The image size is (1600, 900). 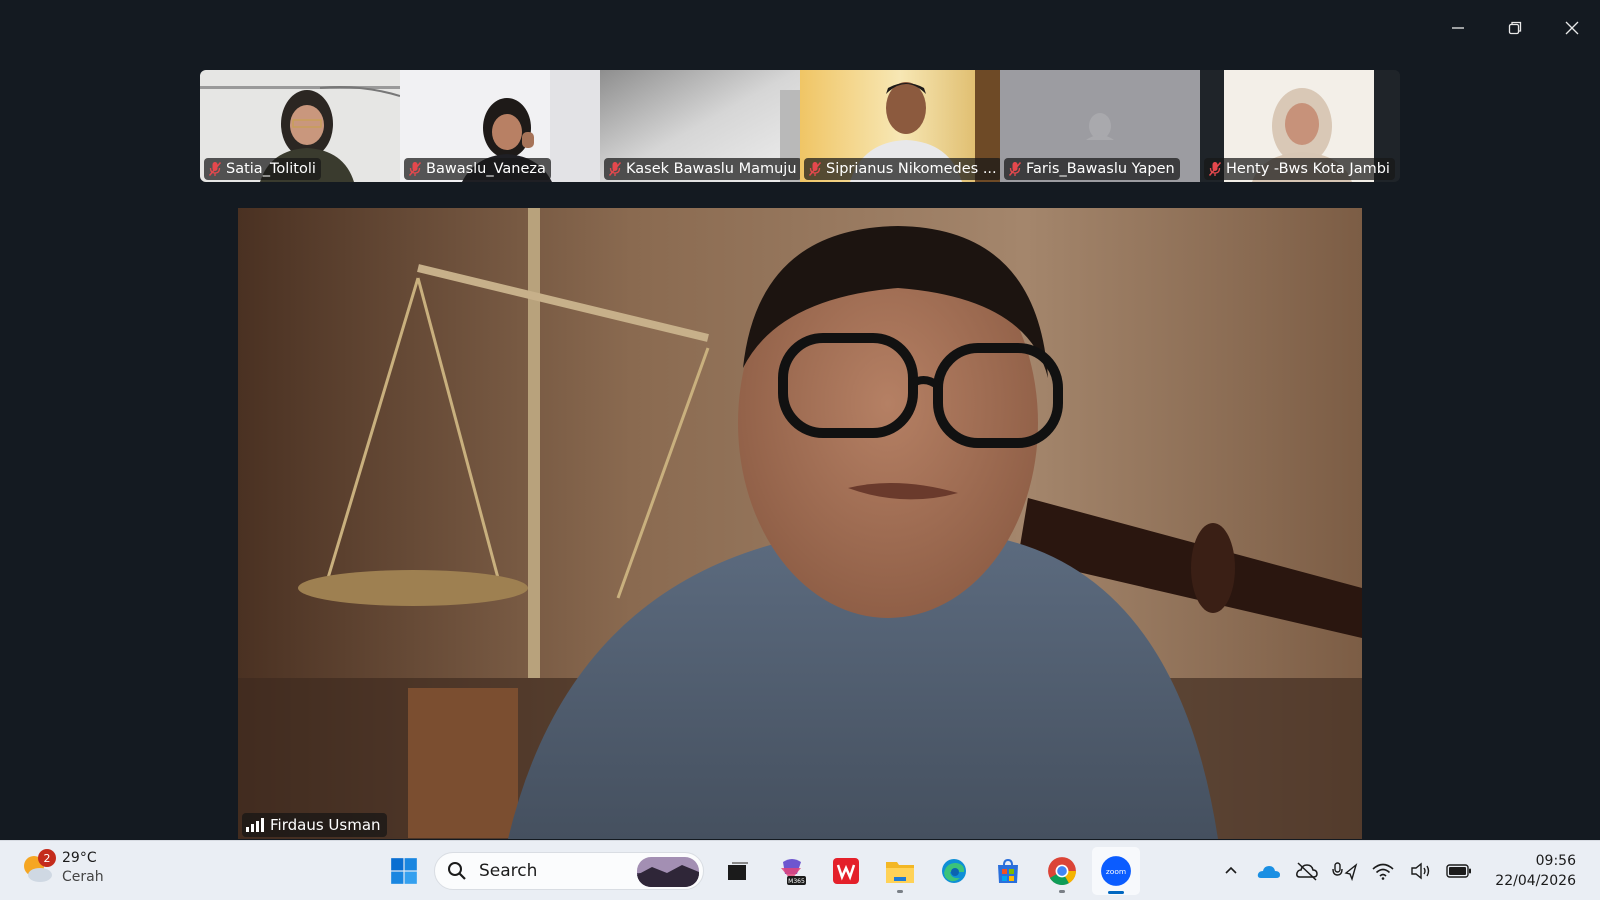 What do you see at coordinates (83, 877) in the screenshot?
I see `weather-condition: Cerah` at bounding box center [83, 877].